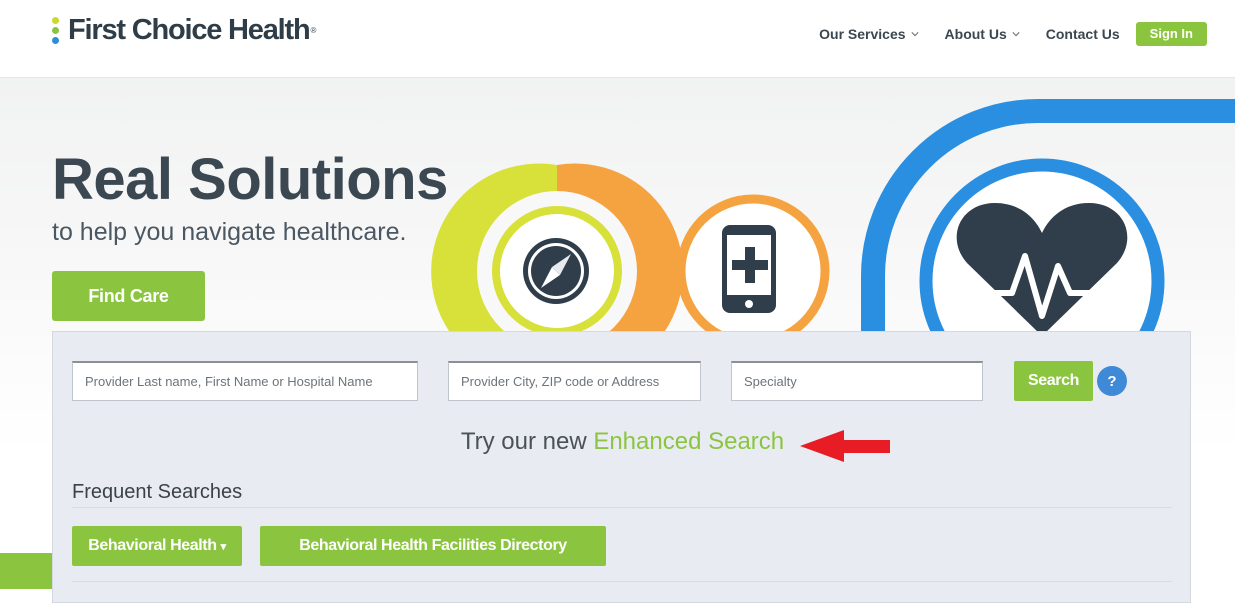 Image resolution: width=1235 pixels, height=614 pixels. I want to click on nav-about-us-label: About Us, so click(975, 34).